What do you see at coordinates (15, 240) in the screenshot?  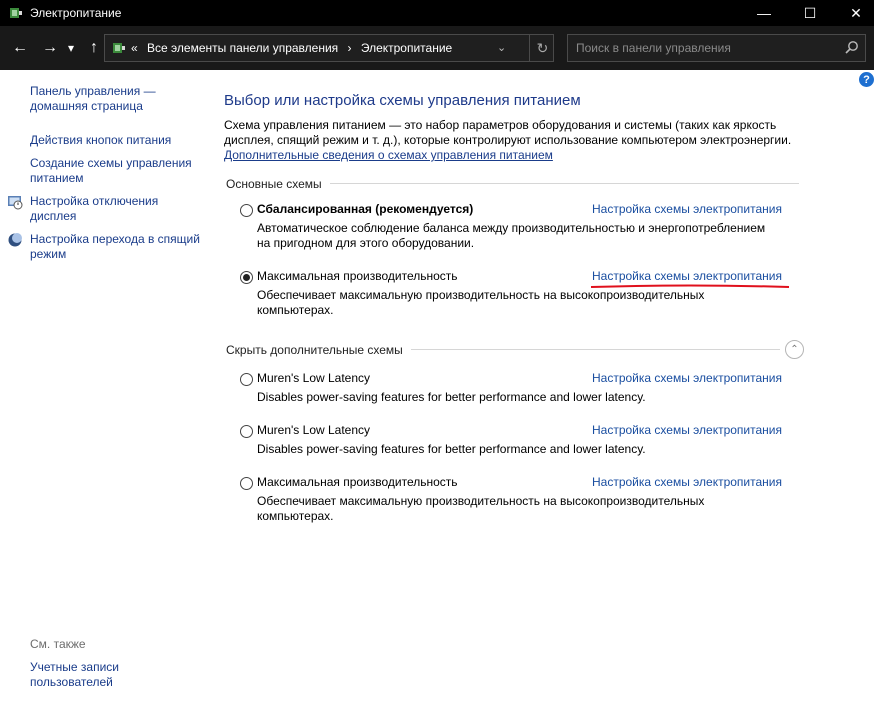 I see `sleep-moon-icon` at bounding box center [15, 240].